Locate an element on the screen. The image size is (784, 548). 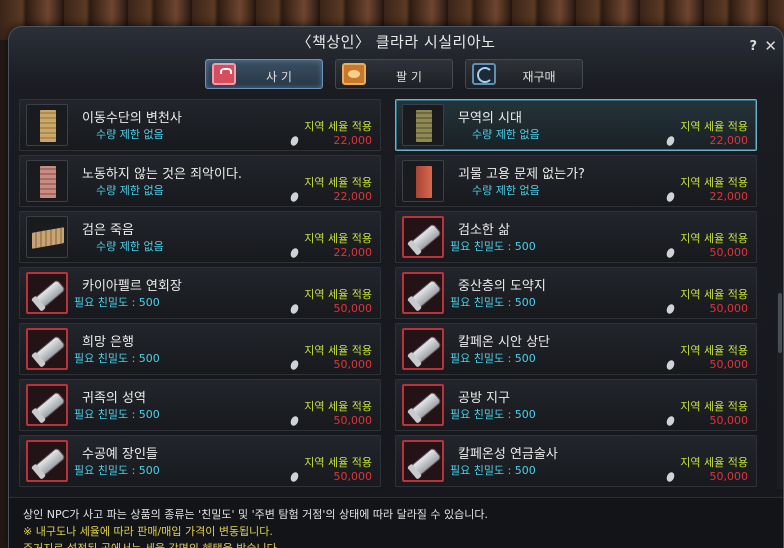
scrollbar is located at coordinates (780, 389).